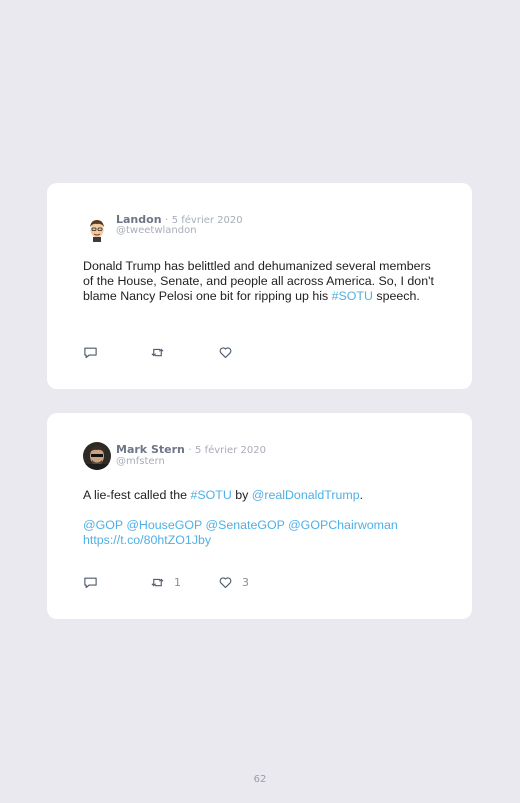 The height and width of the screenshot is (803, 520). Describe the element at coordinates (260, 779) in the screenshot. I see `page-number: 62` at that location.